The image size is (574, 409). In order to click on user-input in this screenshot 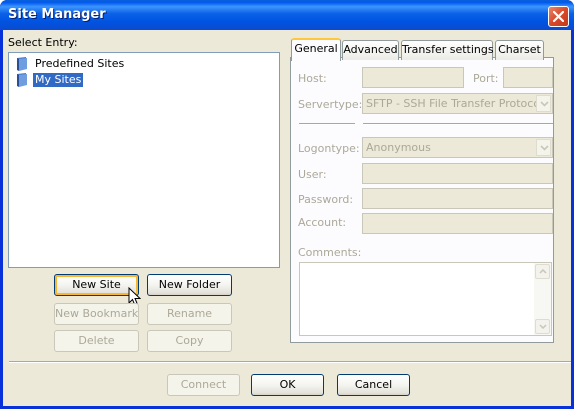, I will do `click(457, 173)`.